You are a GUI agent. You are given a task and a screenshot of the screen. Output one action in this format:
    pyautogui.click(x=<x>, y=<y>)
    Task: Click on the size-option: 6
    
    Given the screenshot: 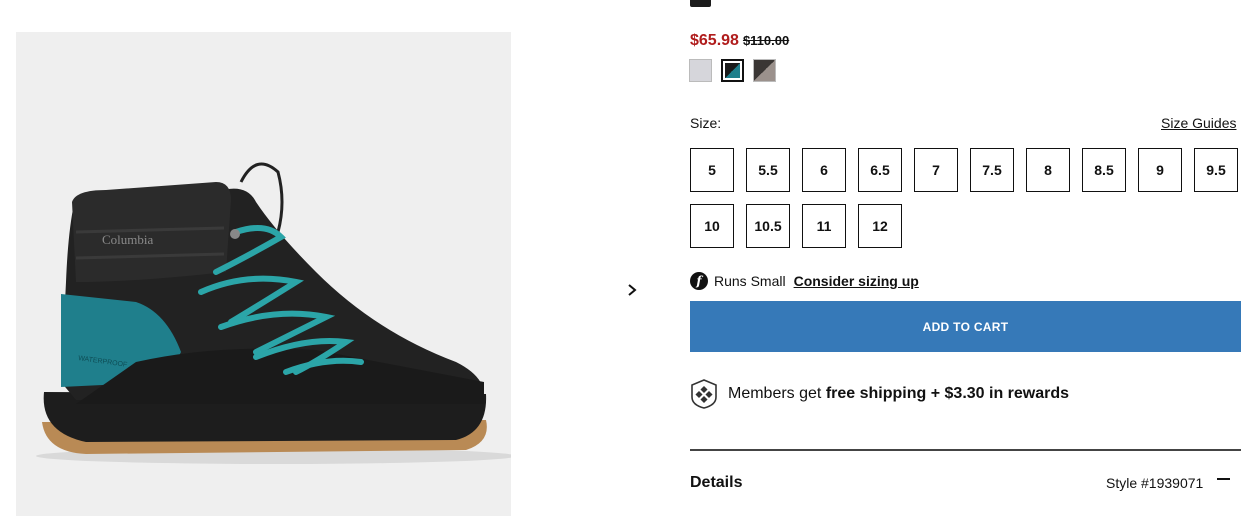 What is the action you would take?
    pyautogui.click(x=824, y=170)
    